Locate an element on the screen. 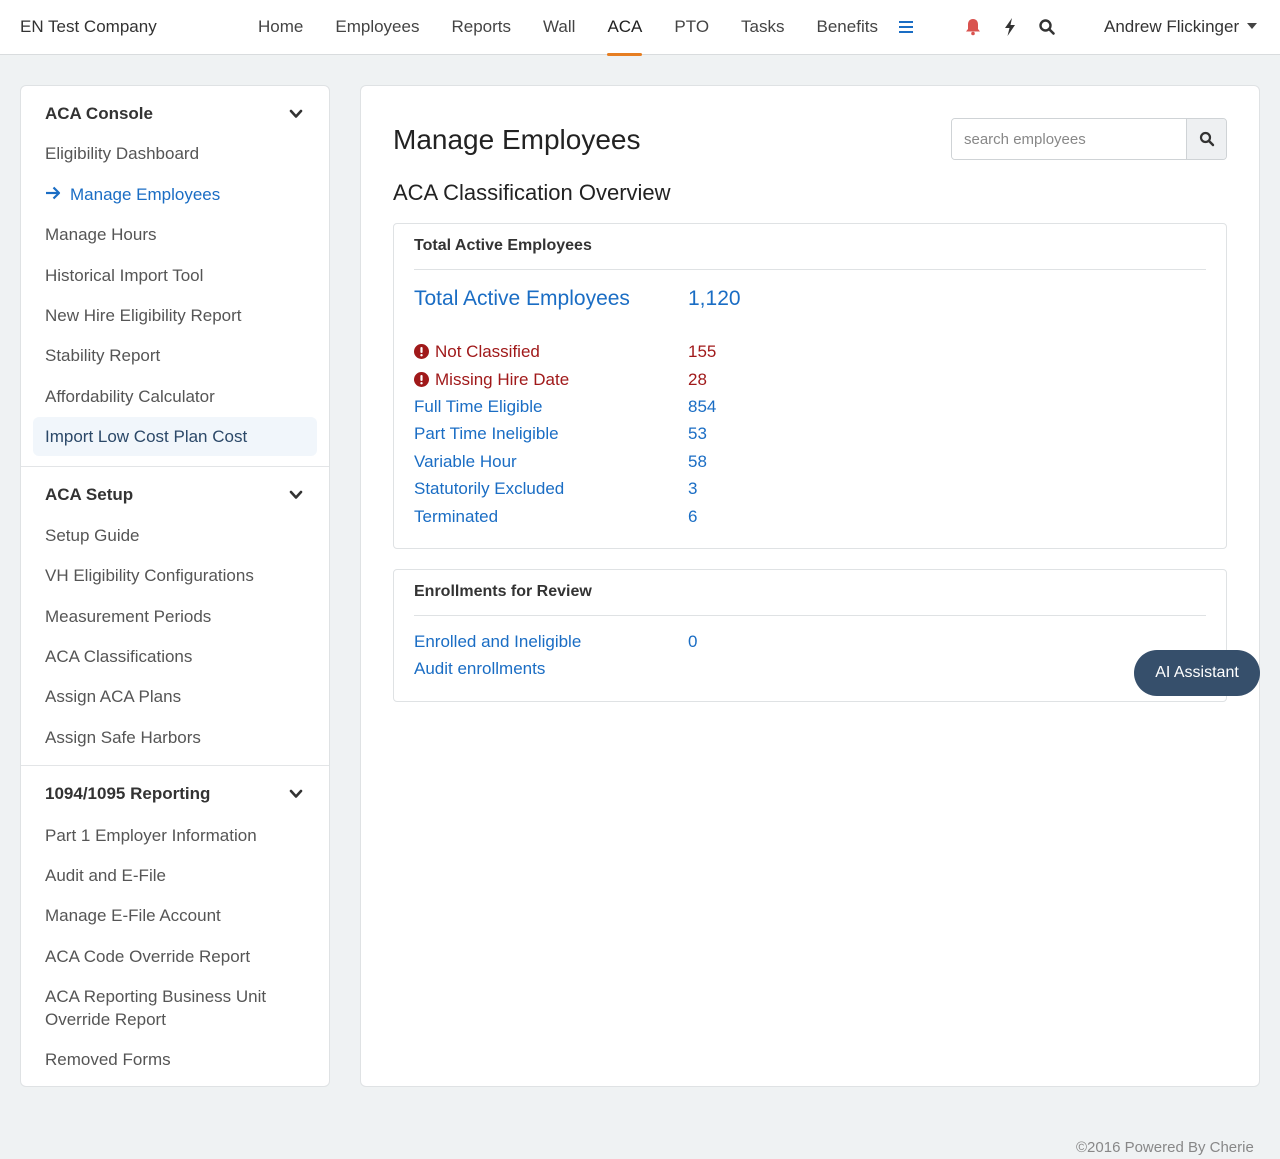 The height and width of the screenshot is (1159, 1280). sidebar-item-manage-employees: Manage Employees is located at coordinates (145, 194).